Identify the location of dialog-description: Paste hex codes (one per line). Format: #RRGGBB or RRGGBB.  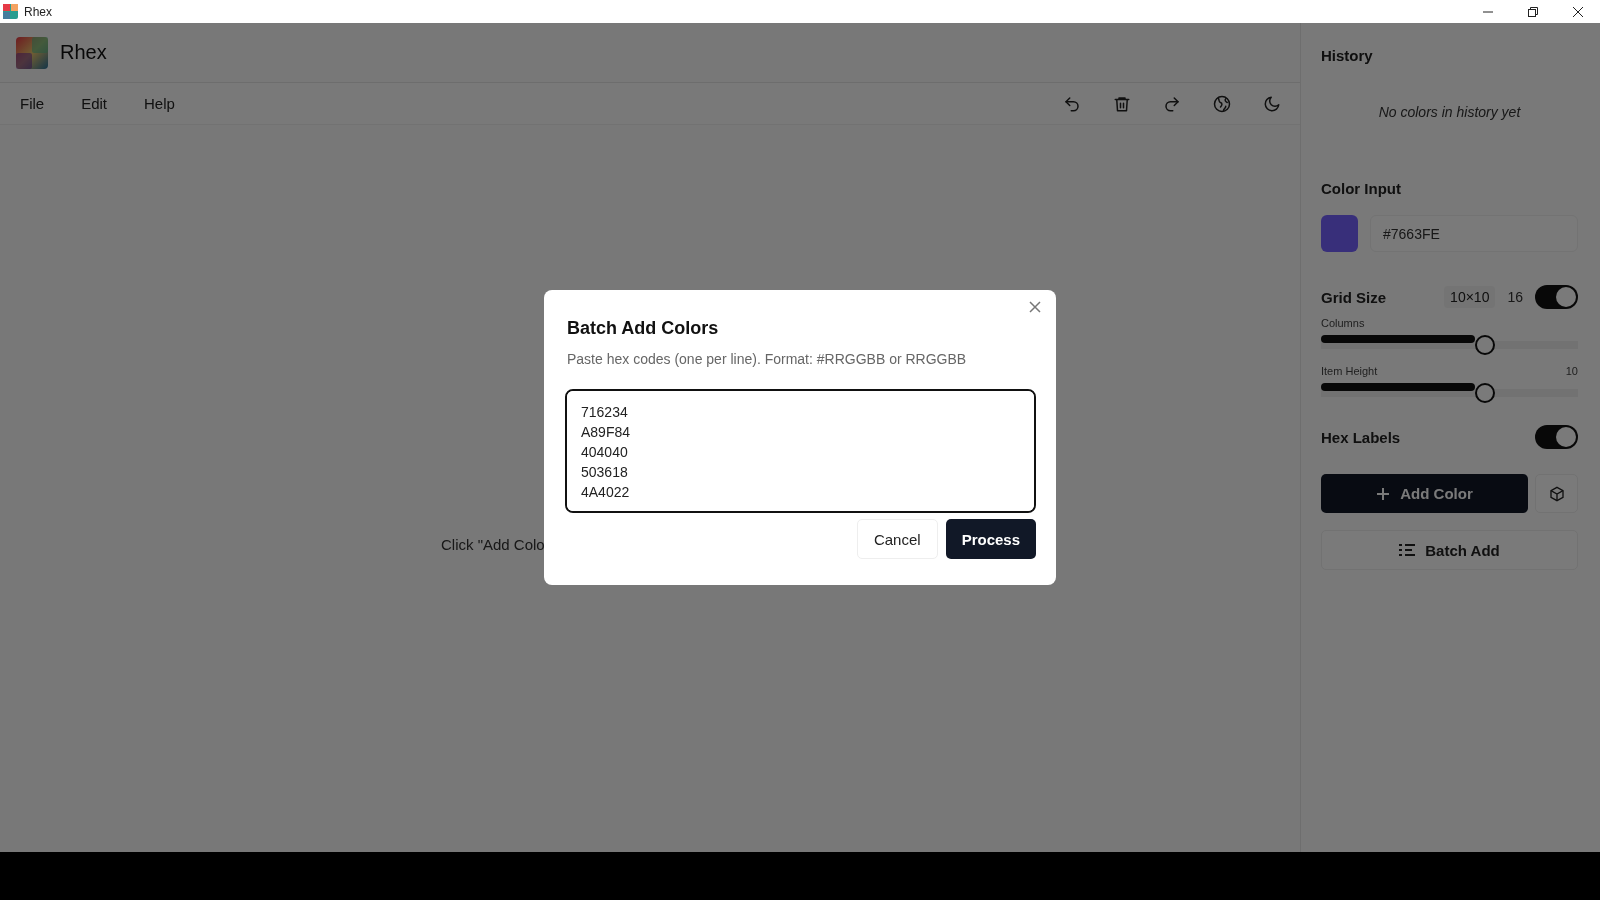
(767, 359).